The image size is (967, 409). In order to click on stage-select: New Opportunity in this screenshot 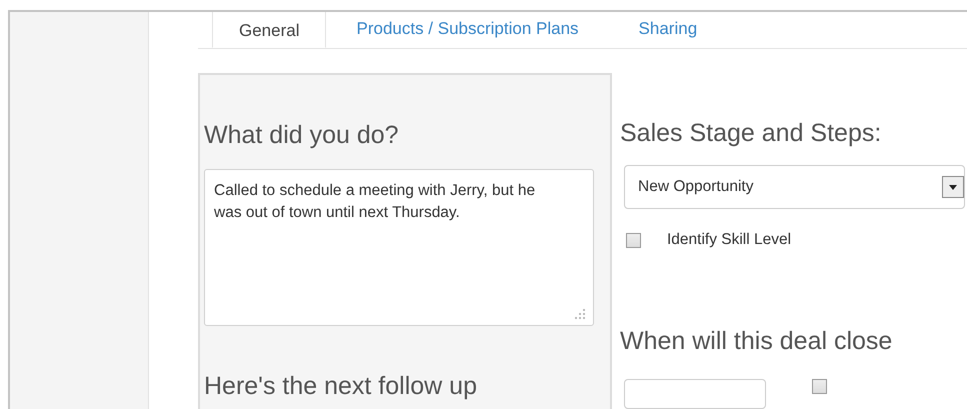, I will do `click(794, 187)`.